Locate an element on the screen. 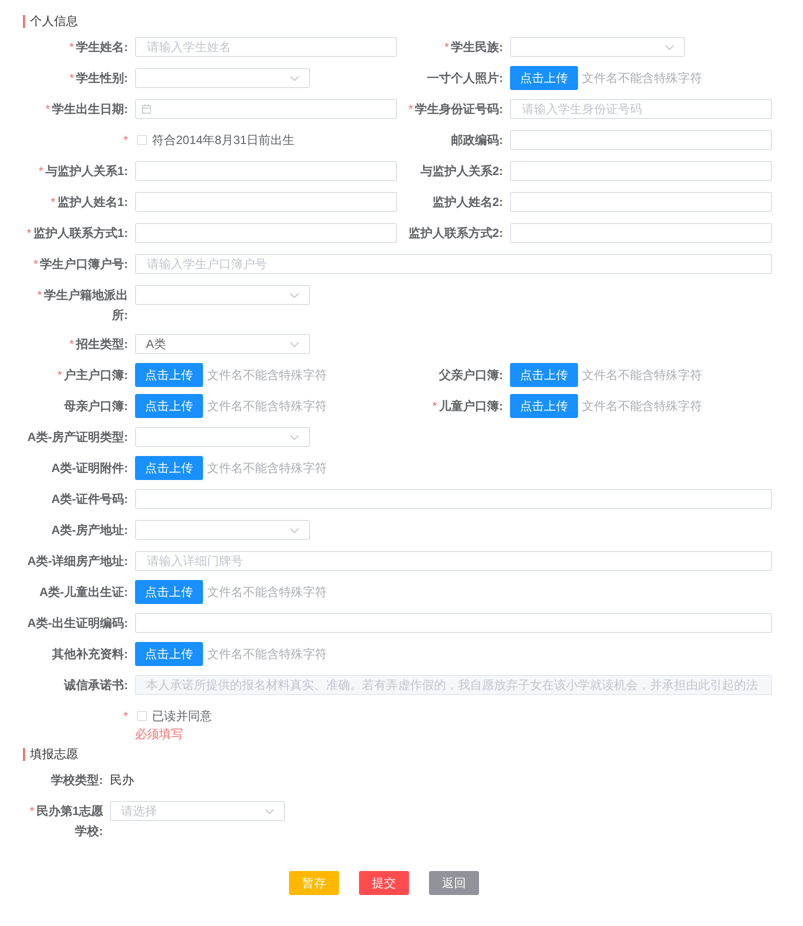 The width and height of the screenshot is (803, 926). field-label: 学生户口簿户号: is located at coordinates (84, 264).